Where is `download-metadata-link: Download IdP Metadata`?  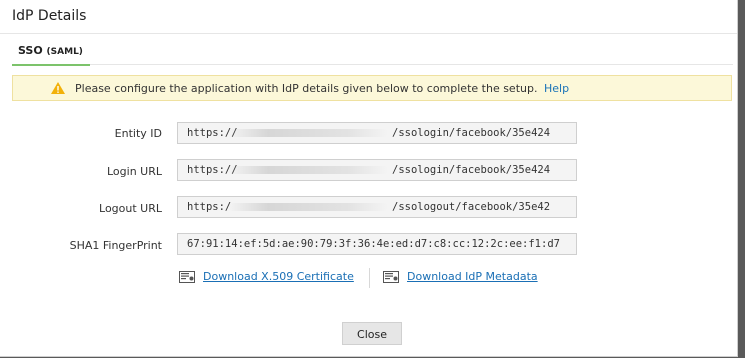
download-metadata-link: Download IdP Metadata is located at coordinates (472, 276).